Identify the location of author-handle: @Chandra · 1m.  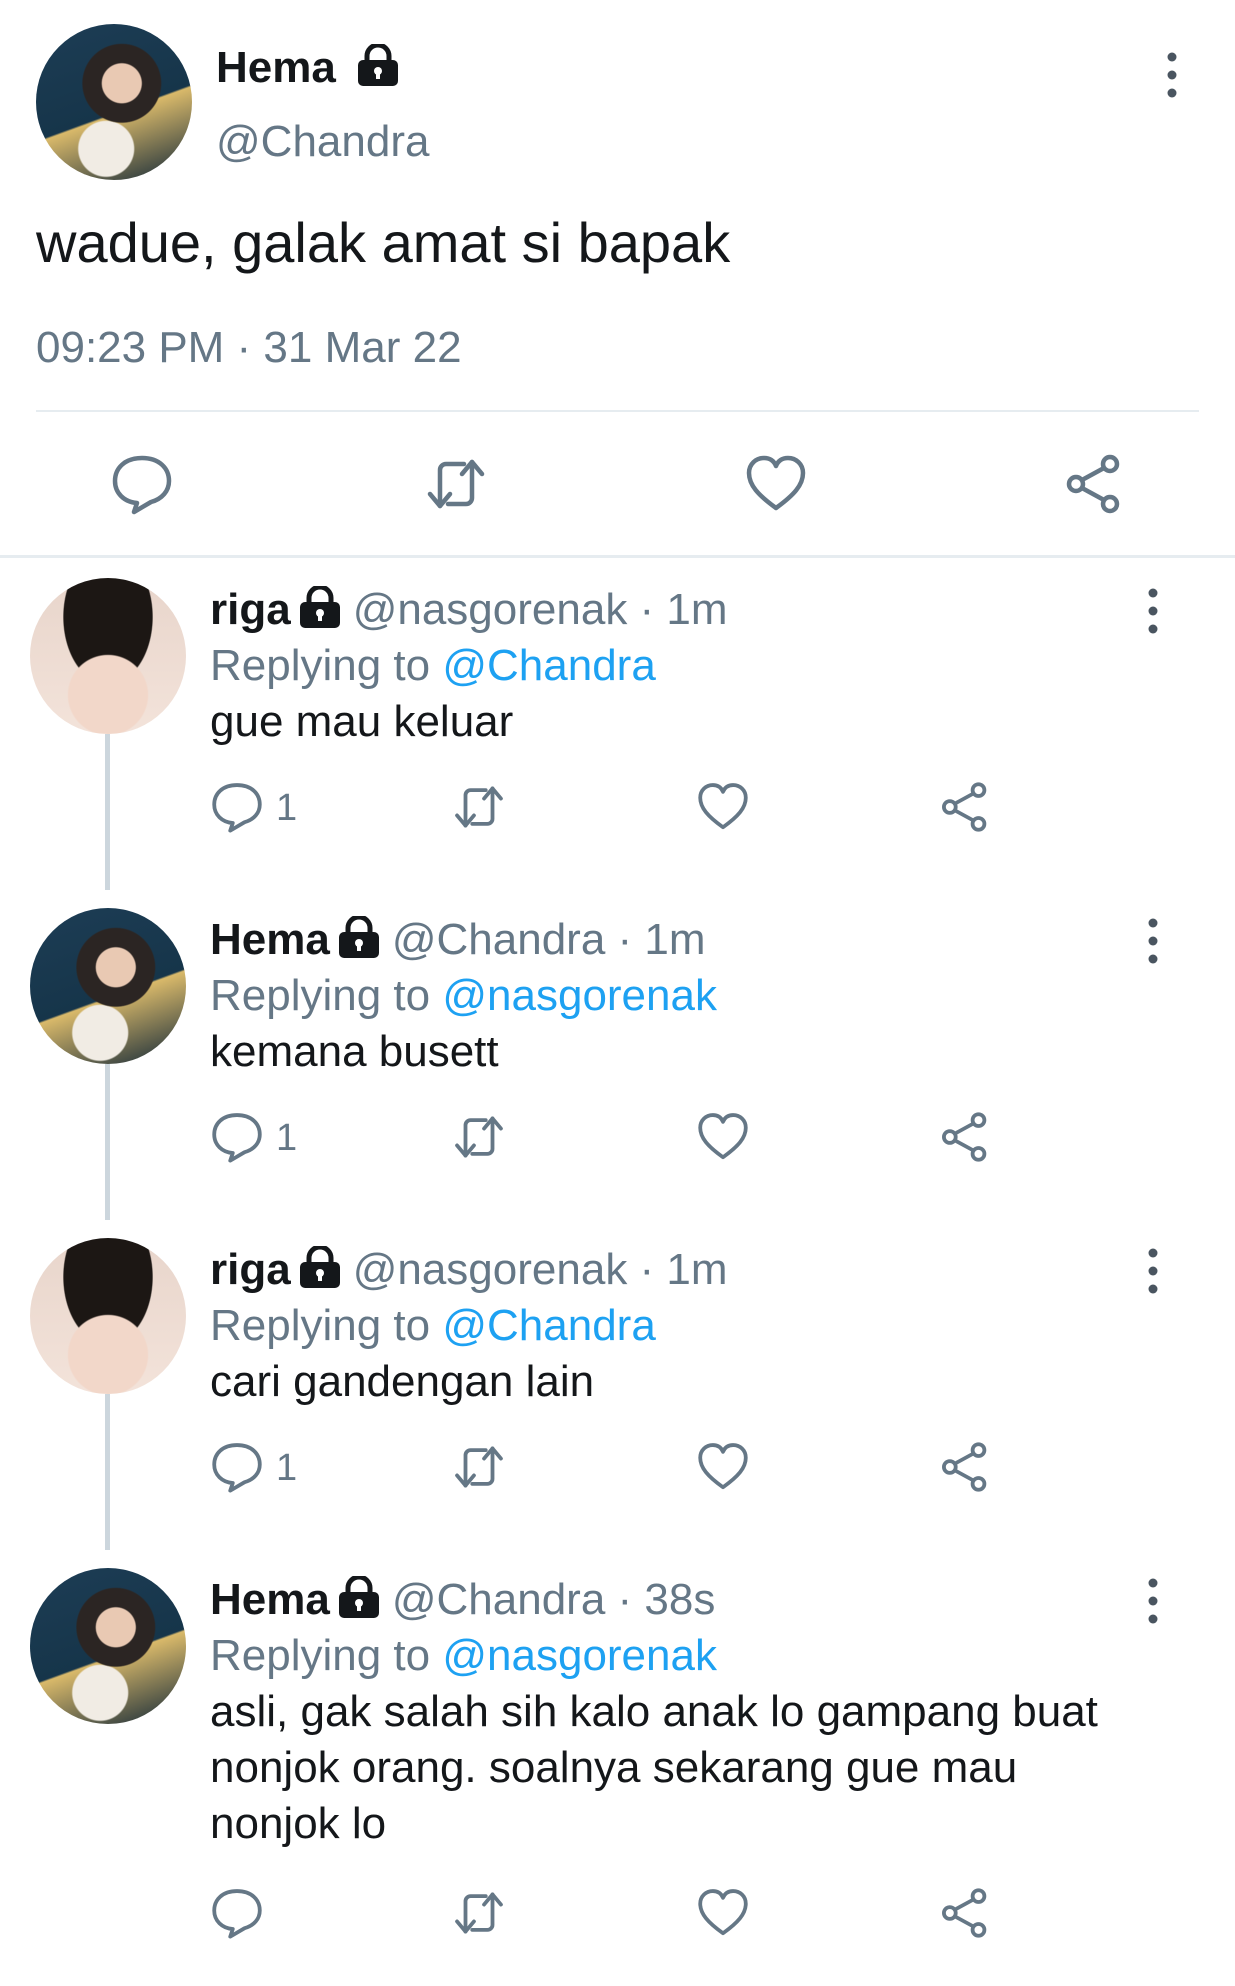
(549, 939).